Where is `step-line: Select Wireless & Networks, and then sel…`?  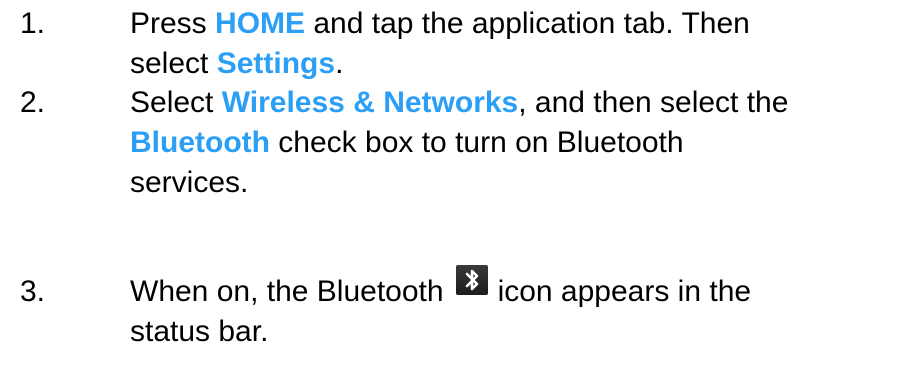
step-line: Select Wireless & Networks, and then sel… is located at coordinates (510, 103).